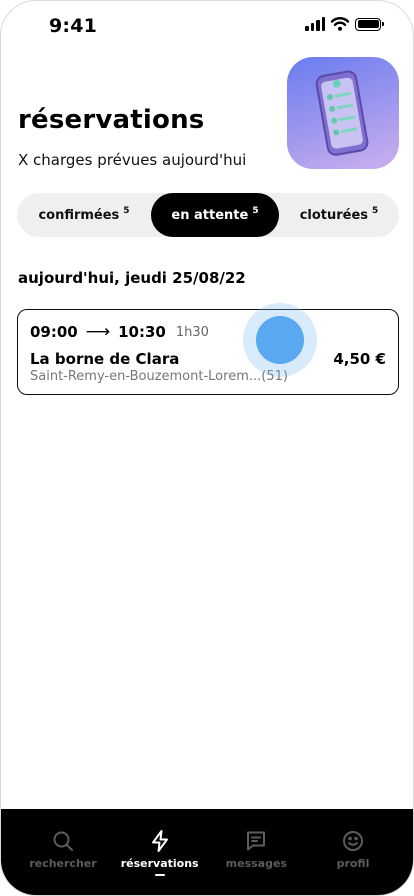  Describe the element at coordinates (159, 841) in the screenshot. I see `lightning-icon` at that location.